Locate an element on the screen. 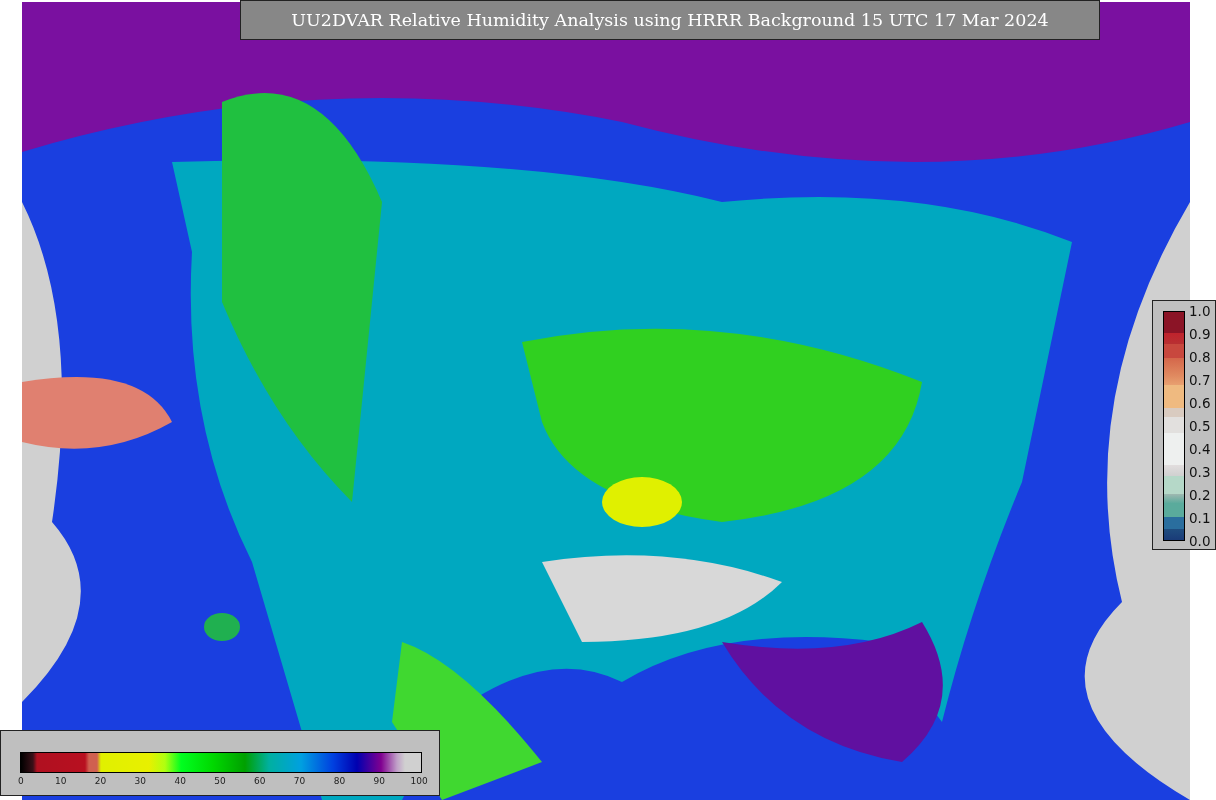 Image resolution: width=1216 pixels, height=800 pixels. tick-label: 0.9 is located at coordinates (1200, 334).